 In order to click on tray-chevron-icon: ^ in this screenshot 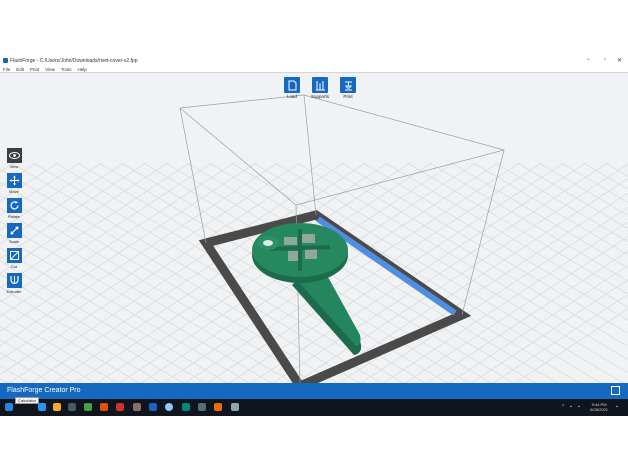, I will do `click(565, 407)`.